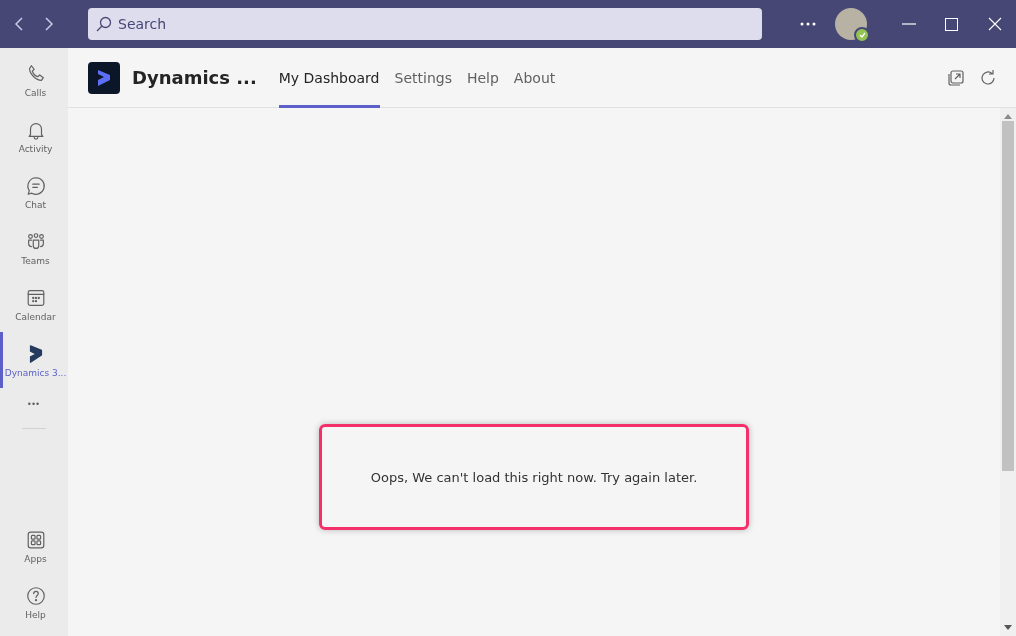 Image resolution: width=1016 pixels, height=636 pixels. What do you see at coordinates (425, 24) in the screenshot?
I see `search-field: Search` at bounding box center [425, 24].